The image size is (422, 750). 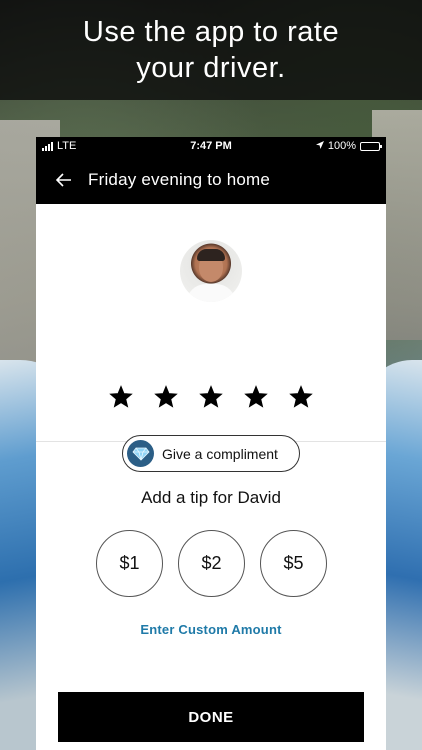 I want to click on trip-title: Friday evening to home, so click(x=179, y=179).